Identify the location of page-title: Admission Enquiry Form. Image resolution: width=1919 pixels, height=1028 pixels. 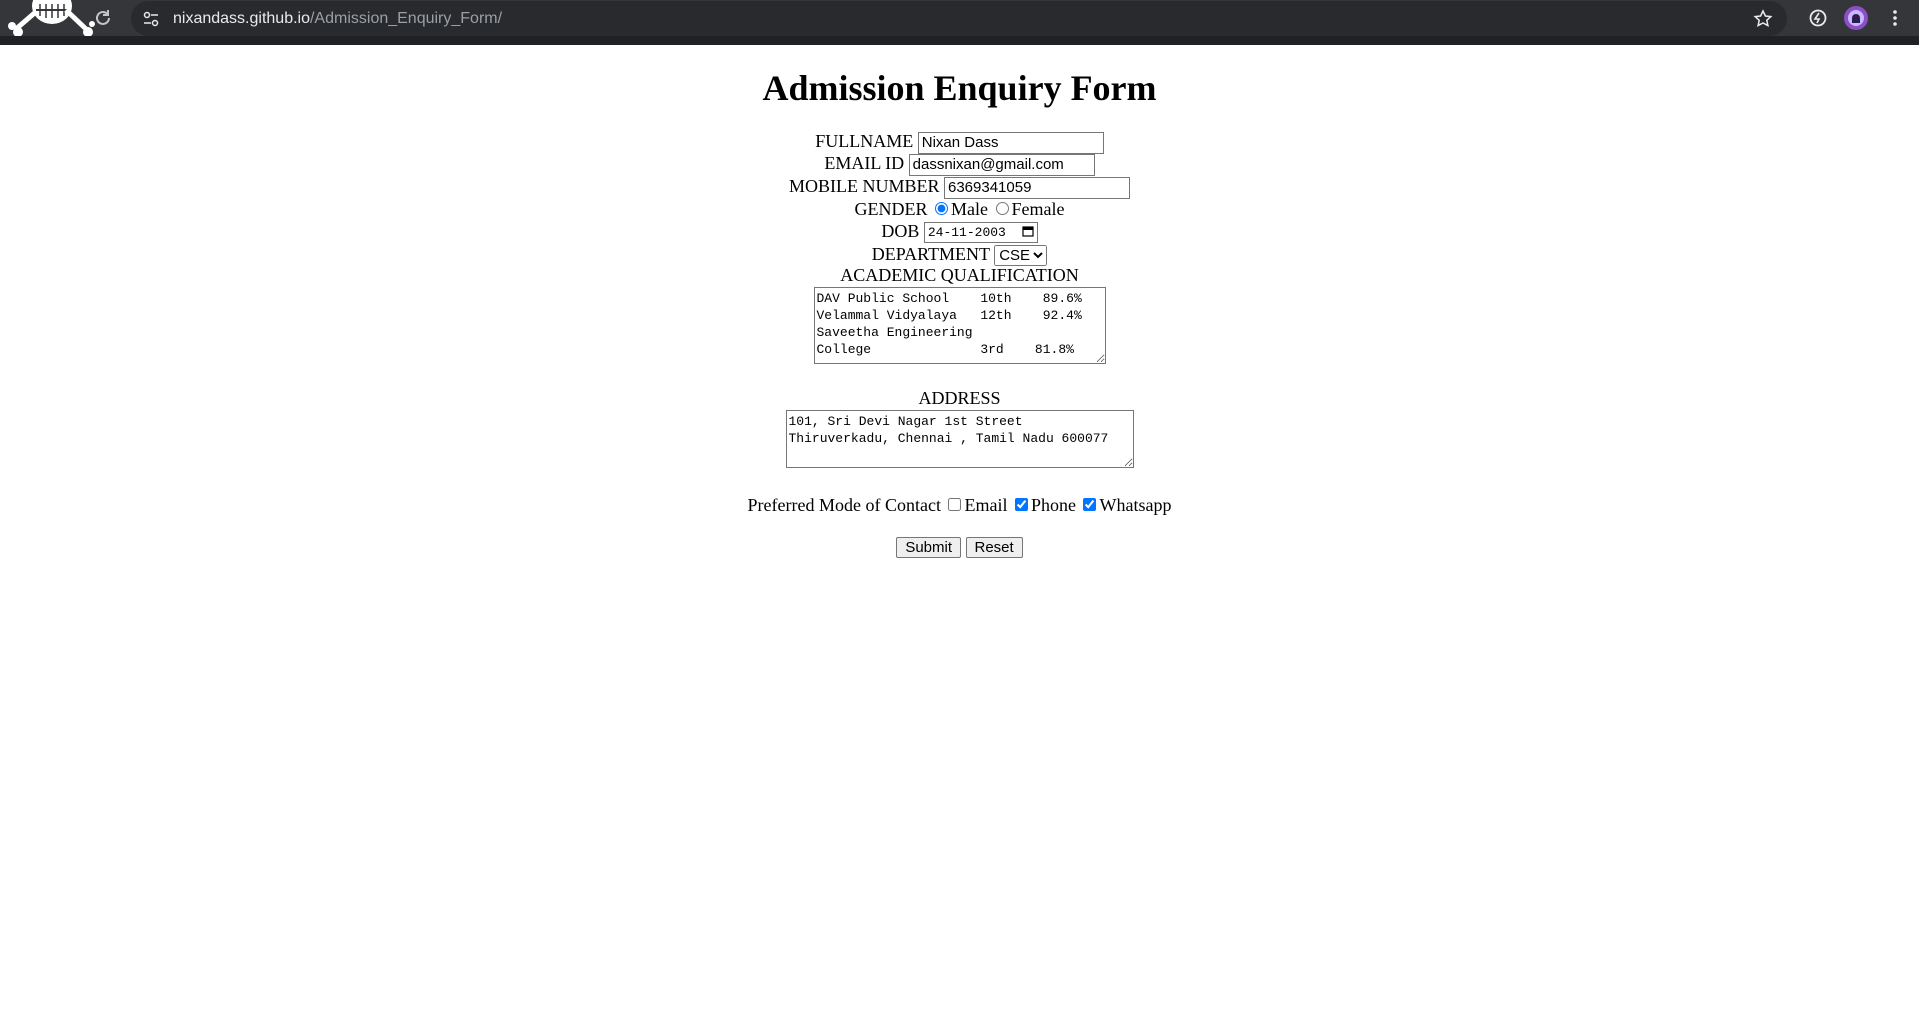
(959, 88).